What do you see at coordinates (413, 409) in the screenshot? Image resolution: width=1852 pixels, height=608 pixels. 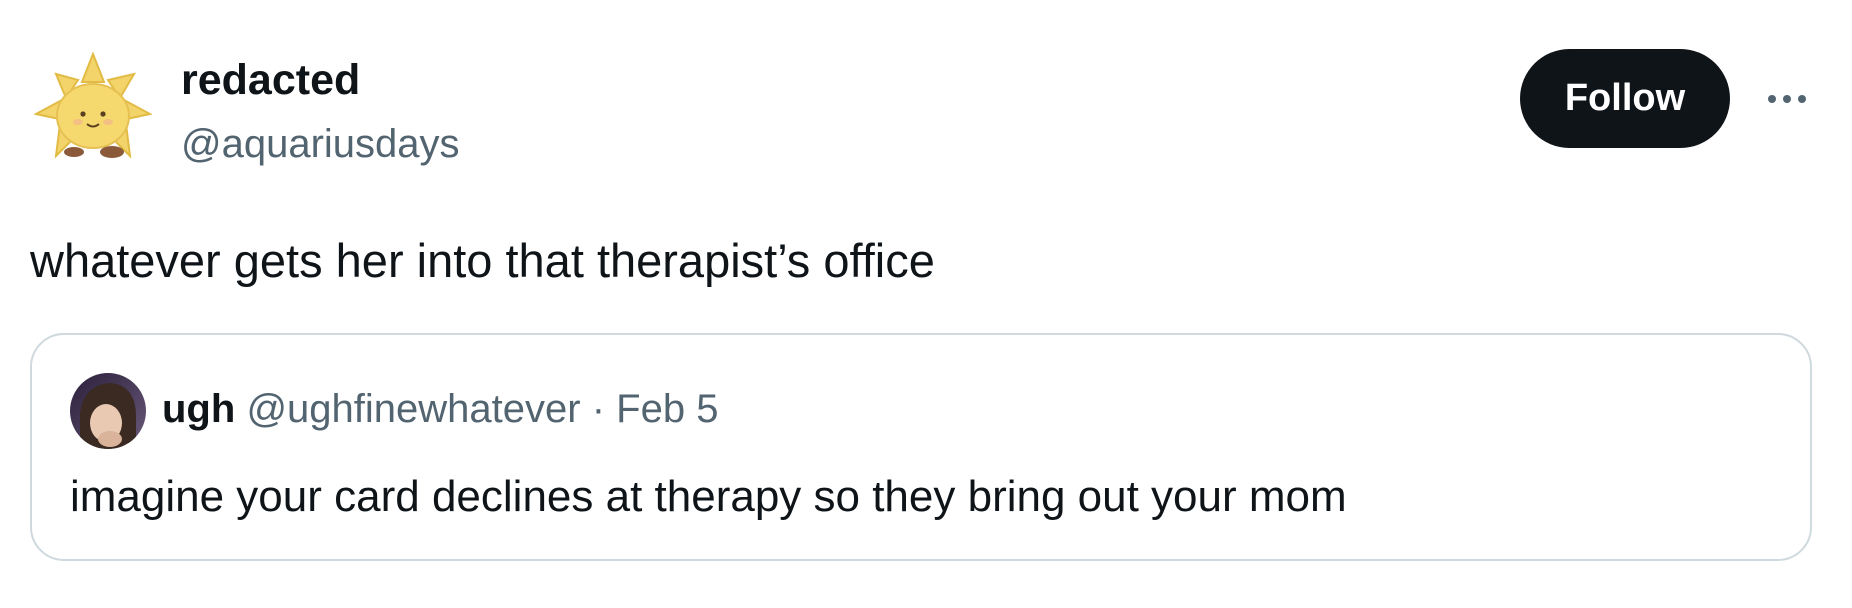 I see `quote-handle: @ughfinewhatever` at bounding box center [413, 409].